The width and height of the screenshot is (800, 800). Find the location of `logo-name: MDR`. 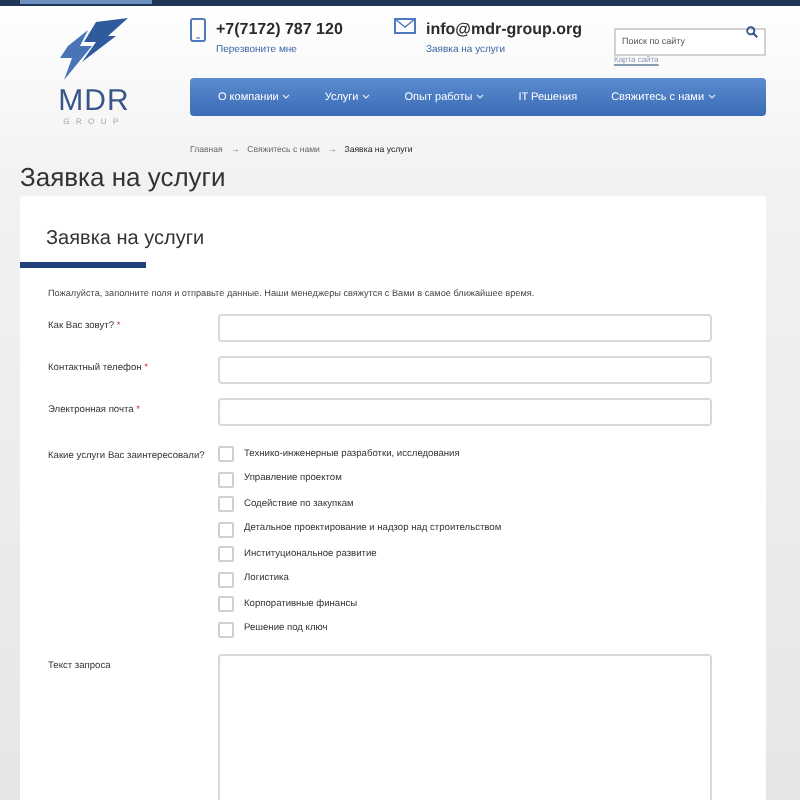

logo-name: MDR is located at coordinates (94, 102).